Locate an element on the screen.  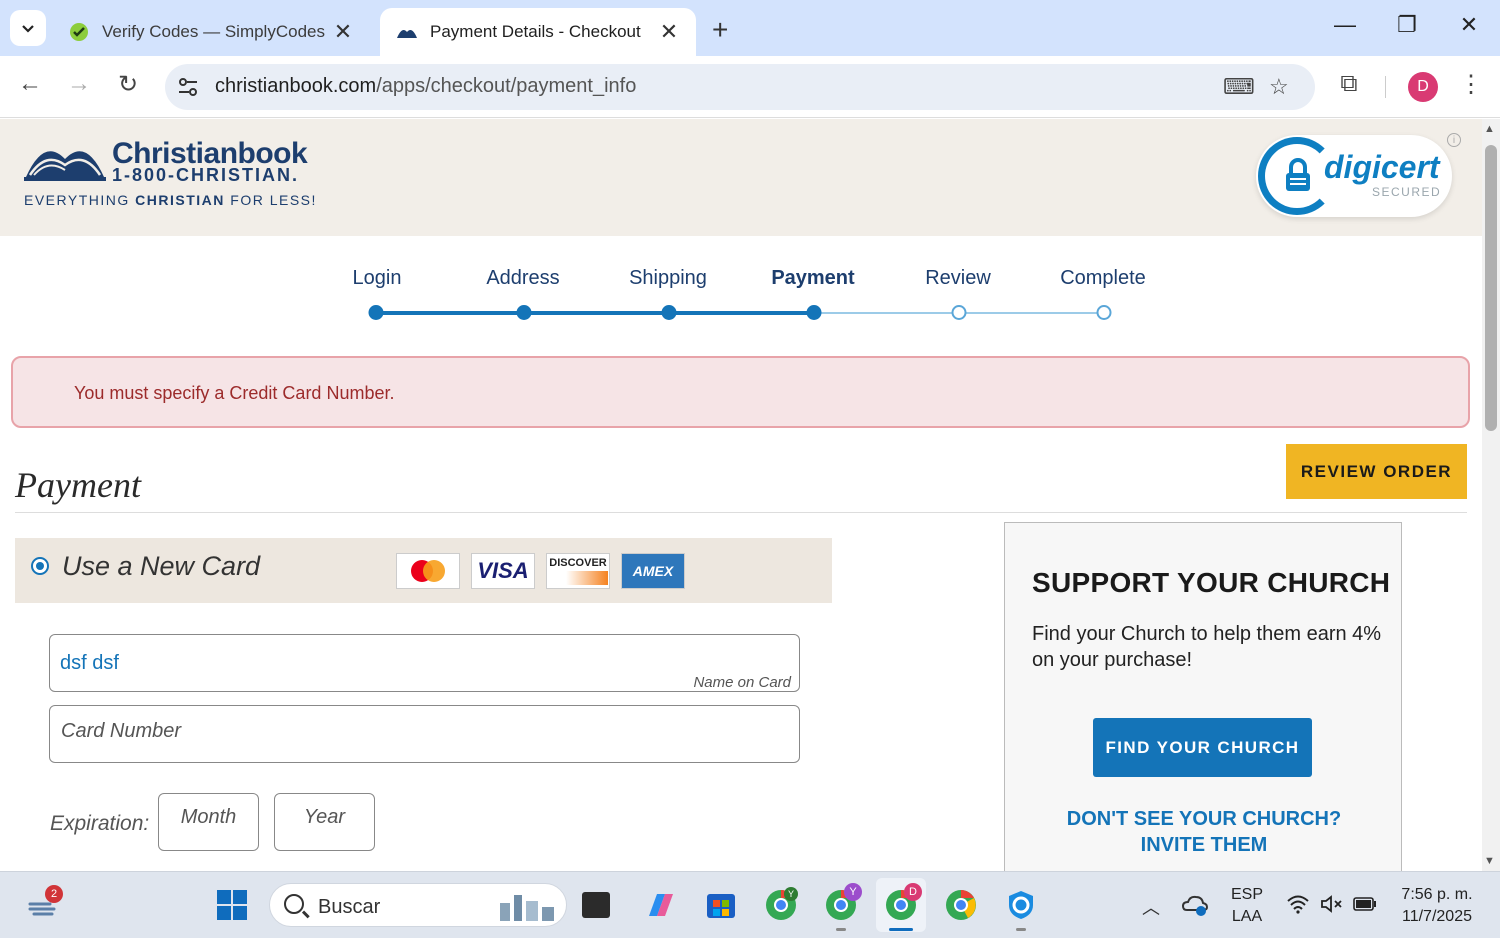
tab-payment-details: Payment Details - Checkout ✕ is located at coordinates (538, 32).